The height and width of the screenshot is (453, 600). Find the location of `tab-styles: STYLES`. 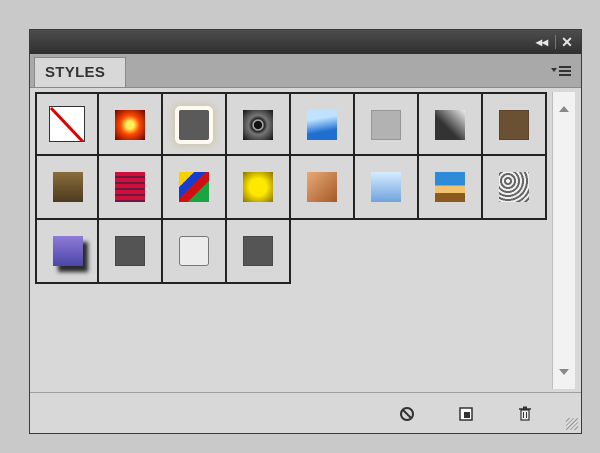

tab-styles: STYLES is located at coordinates (80, 72).